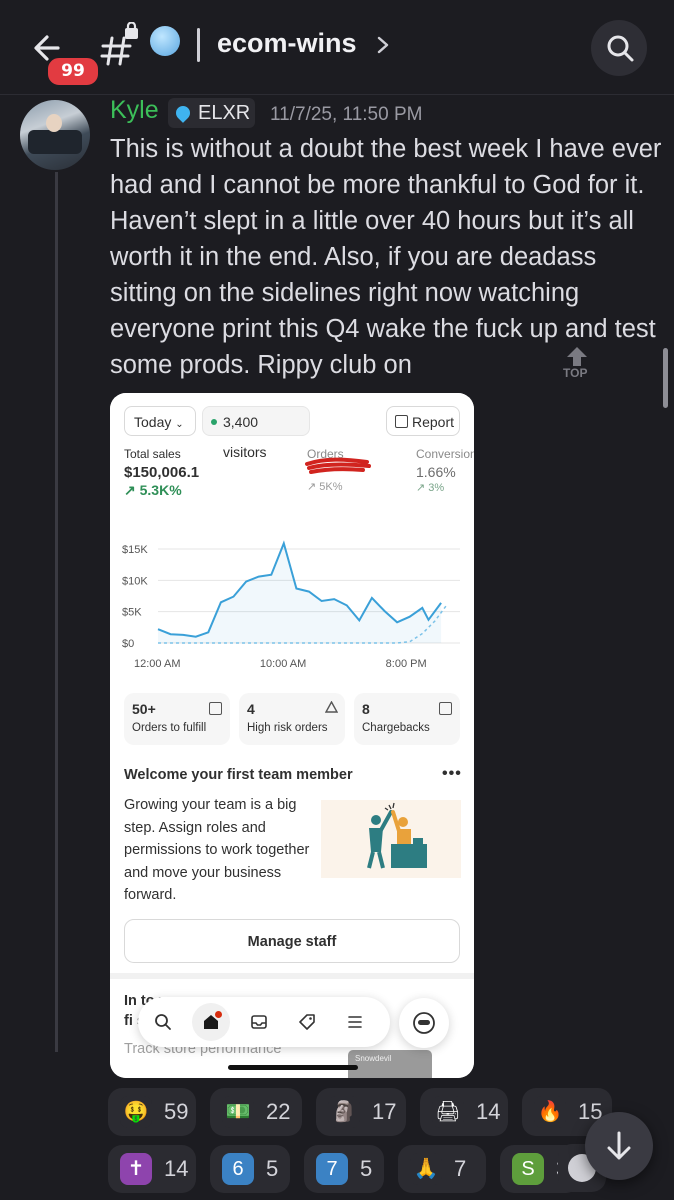 The image size is (674, 1200). Describe the element at coordinates (287, 43) in the screenshot. I see `channel-name: ecom-wins` at that location.